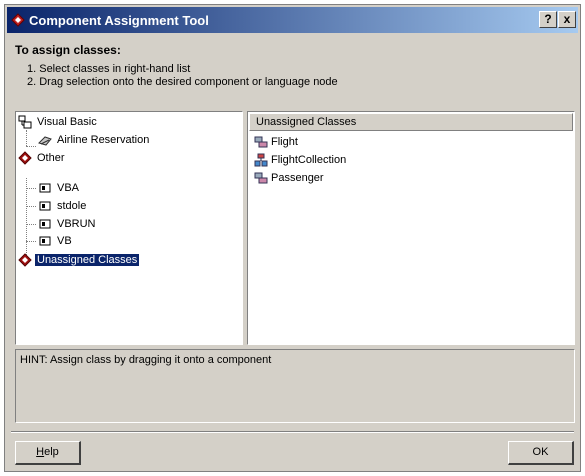 The height and width of the screenshot is (476, 585). I want to click on tree-node-vba: VBA, so click(59, 188).